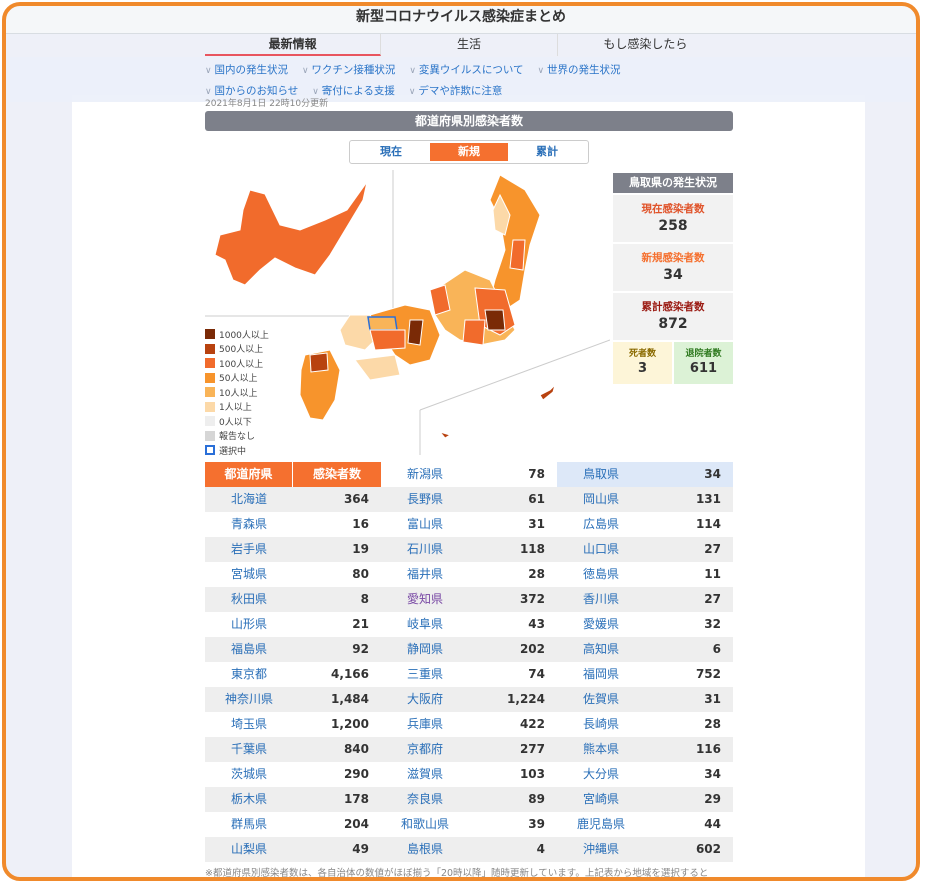 Image resolution: width=925 pixels, height=885 pixels. I want to click on table-cell-pair: 三重県 74, so click(469, 674).